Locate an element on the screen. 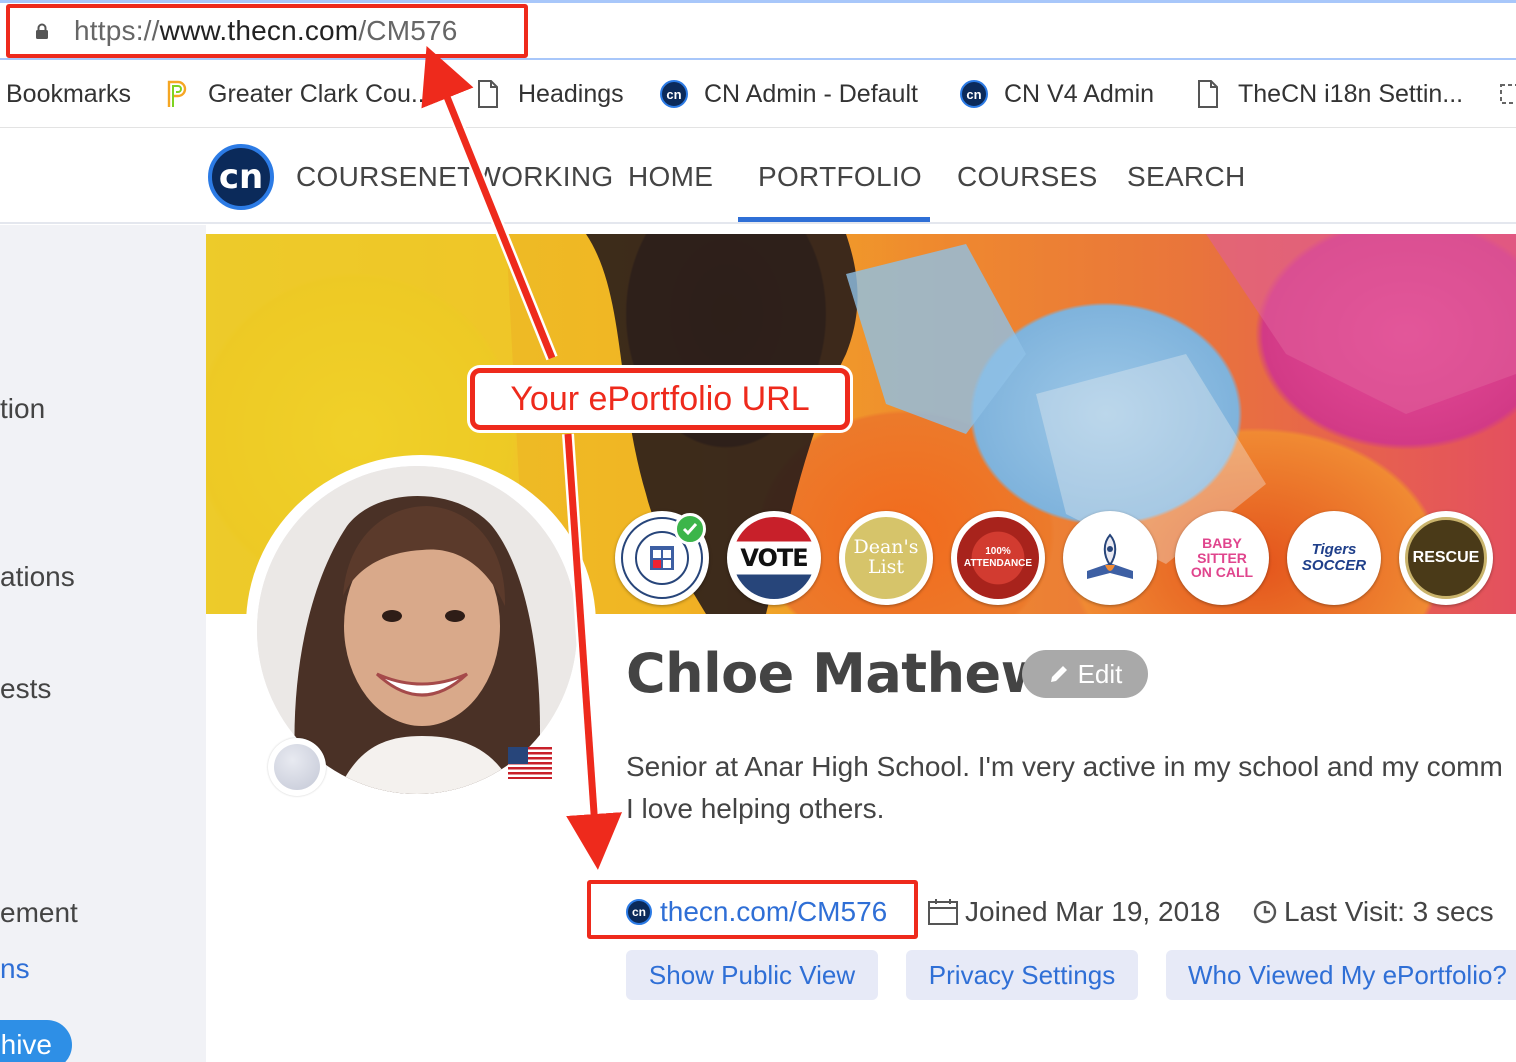 Image resolution: width=1516 pixels, height=1062 pixels. rescue-badge: RESCUE is located at coordinates (1446, 558).